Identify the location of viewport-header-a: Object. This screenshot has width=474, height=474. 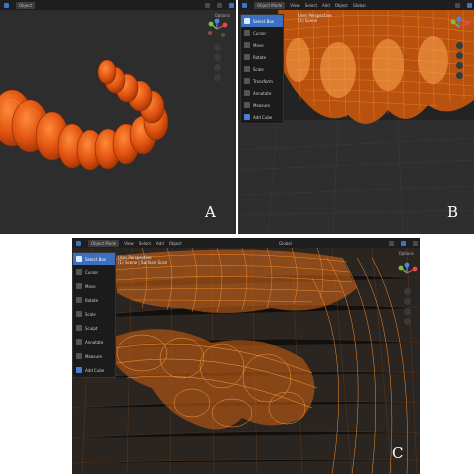
(118, 5).